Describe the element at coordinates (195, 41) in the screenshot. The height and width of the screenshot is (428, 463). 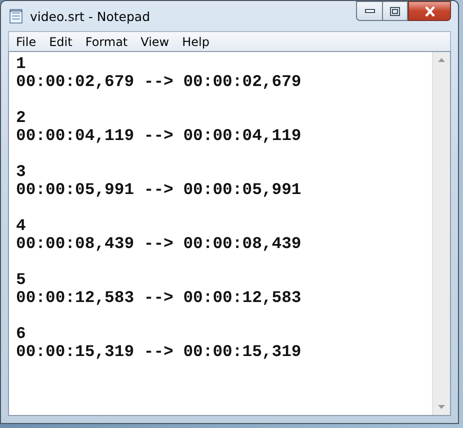
I see `menu-item: Help` at that location.